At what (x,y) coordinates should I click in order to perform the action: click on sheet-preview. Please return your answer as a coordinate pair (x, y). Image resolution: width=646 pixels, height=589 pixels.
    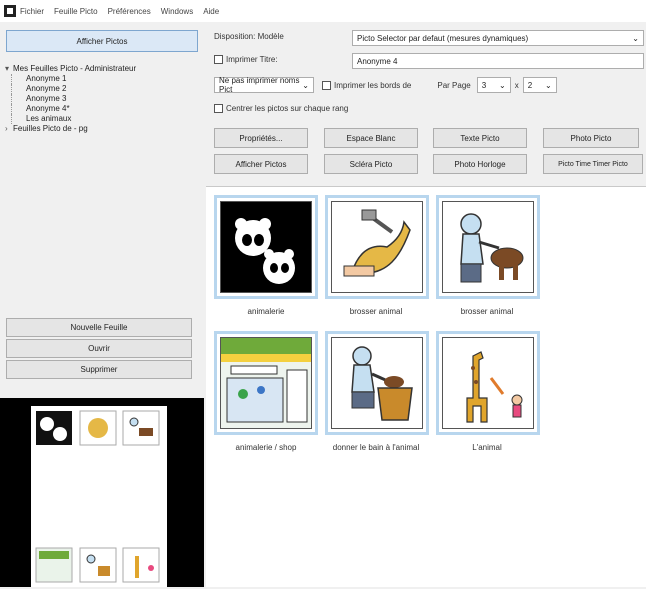
    Looking at the image, I should click on (102, 492).